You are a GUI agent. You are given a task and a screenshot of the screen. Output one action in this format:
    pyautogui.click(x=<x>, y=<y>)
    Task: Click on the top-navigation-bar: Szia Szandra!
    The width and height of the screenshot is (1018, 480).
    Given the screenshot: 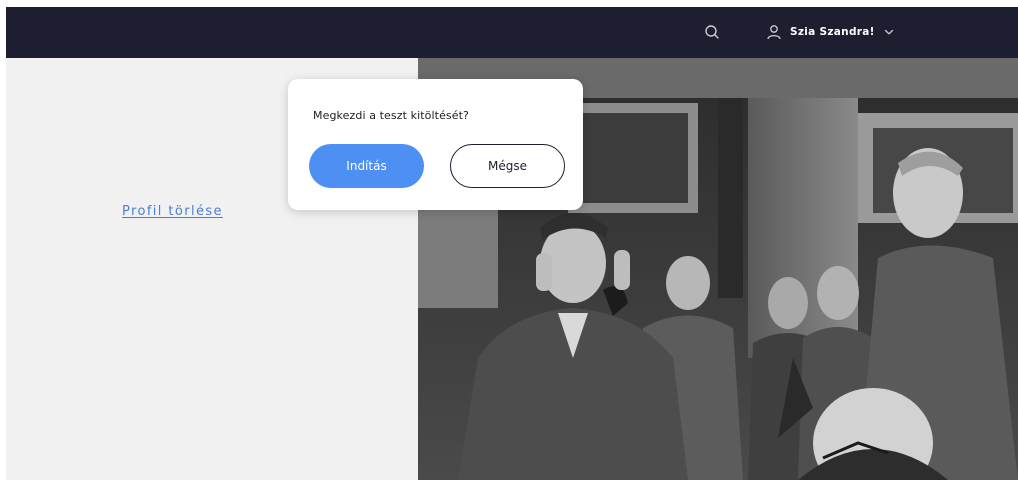 What is the action you would take?
    pyautogui.click(x=512, y=32)
    